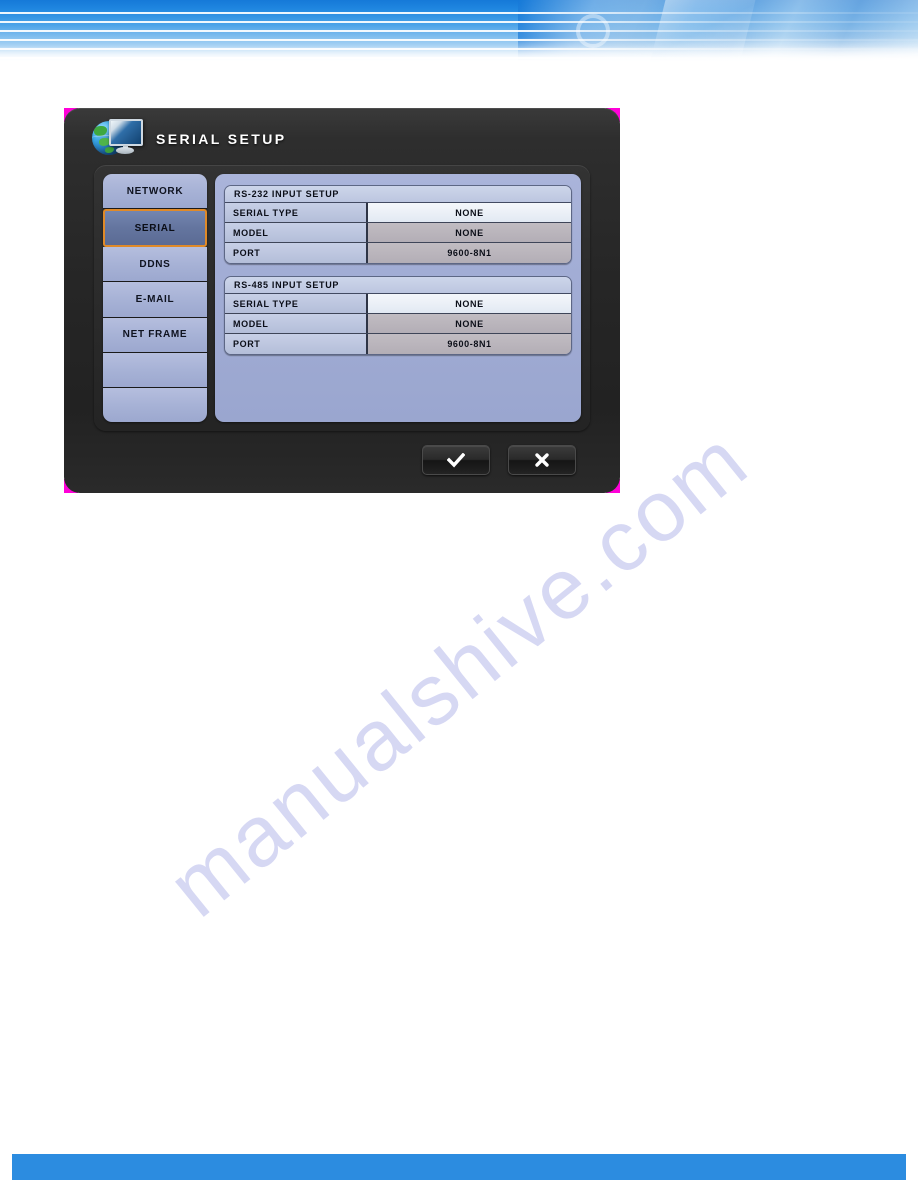 The image size is (918, 1188). I want to click on sidebar-item-net-frame: NET FRAME, so click(155, 335).